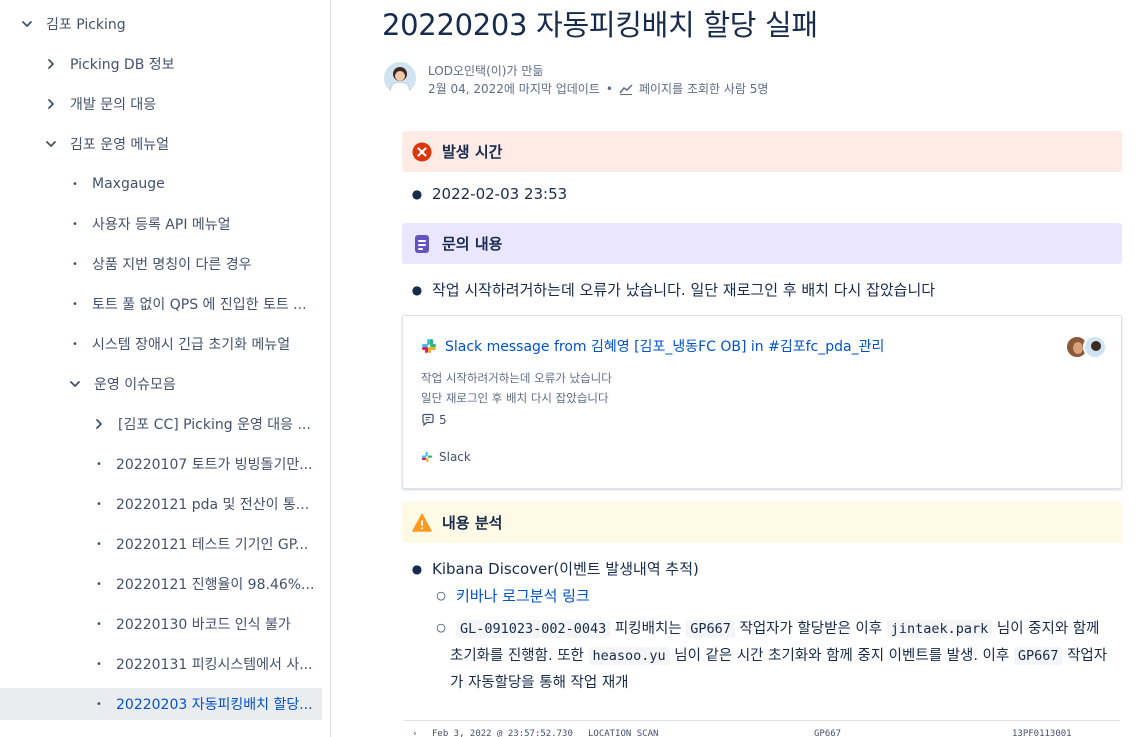 The width and height of the screenshot is (1137, 737). Describe the element at coordinates (128, 184) in the screenshot. I see `sidebar-item-label: Maxgauge` at that location.